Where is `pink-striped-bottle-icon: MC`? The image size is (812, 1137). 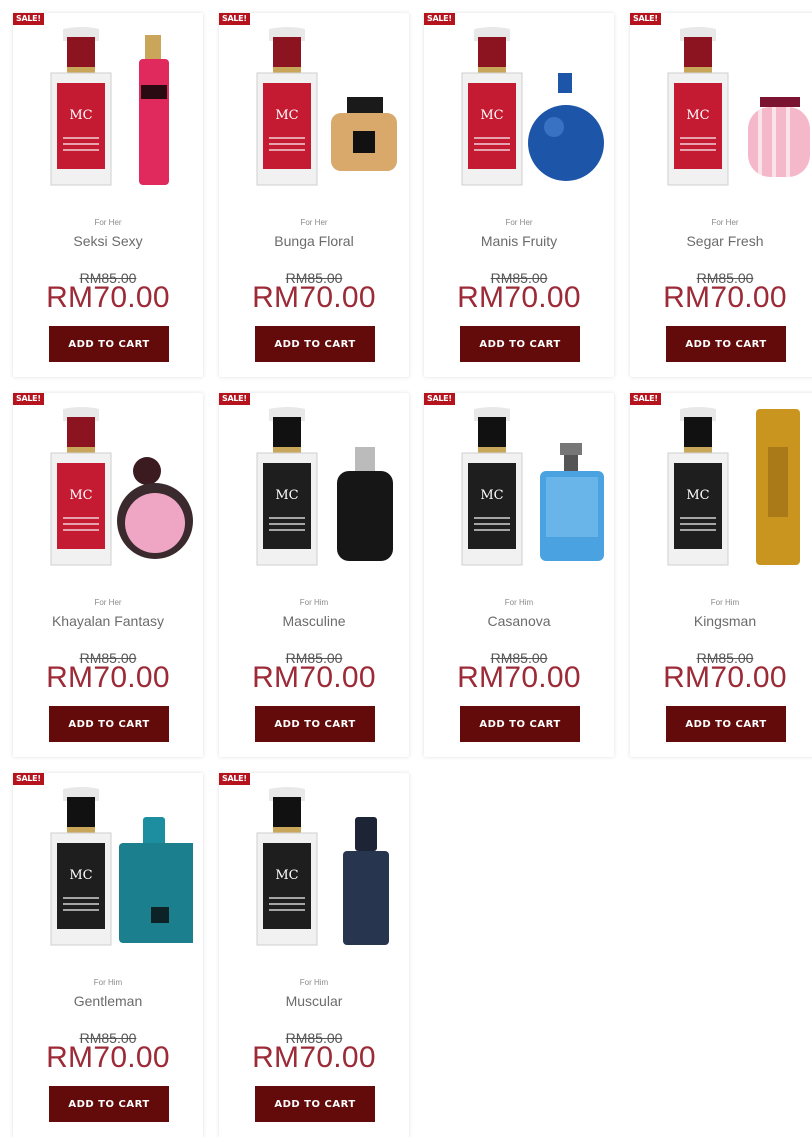
pink-striped-bottle-icon: MC is located at coordinates (735, 112).